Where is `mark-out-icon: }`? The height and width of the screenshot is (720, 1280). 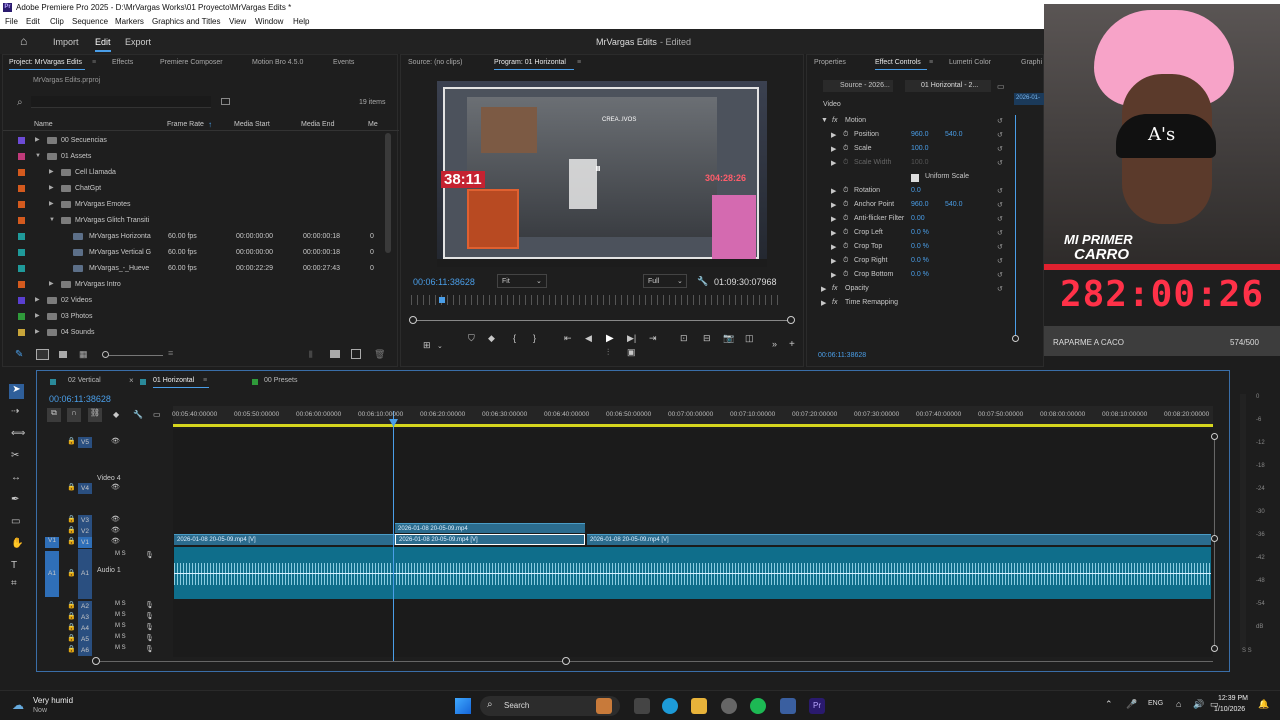 mark-out-icon: } is located at coordinates (534, 338).